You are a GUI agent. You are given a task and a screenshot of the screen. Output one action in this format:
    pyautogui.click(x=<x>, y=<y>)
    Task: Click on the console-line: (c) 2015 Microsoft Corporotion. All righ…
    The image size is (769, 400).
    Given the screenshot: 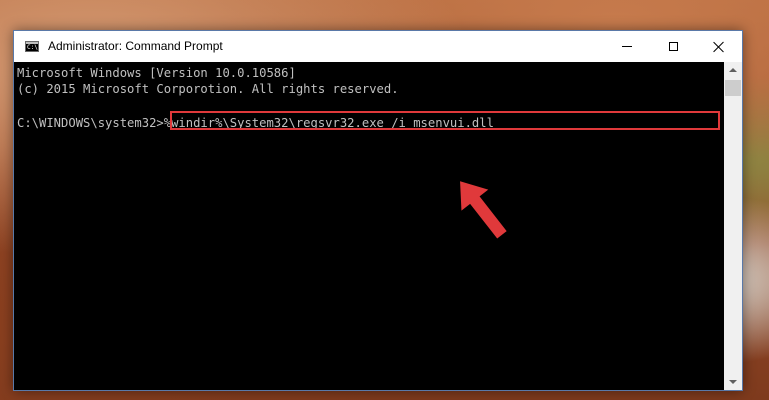 What is the action you would take?
    pyautogui.click(x=208, y=89)
    